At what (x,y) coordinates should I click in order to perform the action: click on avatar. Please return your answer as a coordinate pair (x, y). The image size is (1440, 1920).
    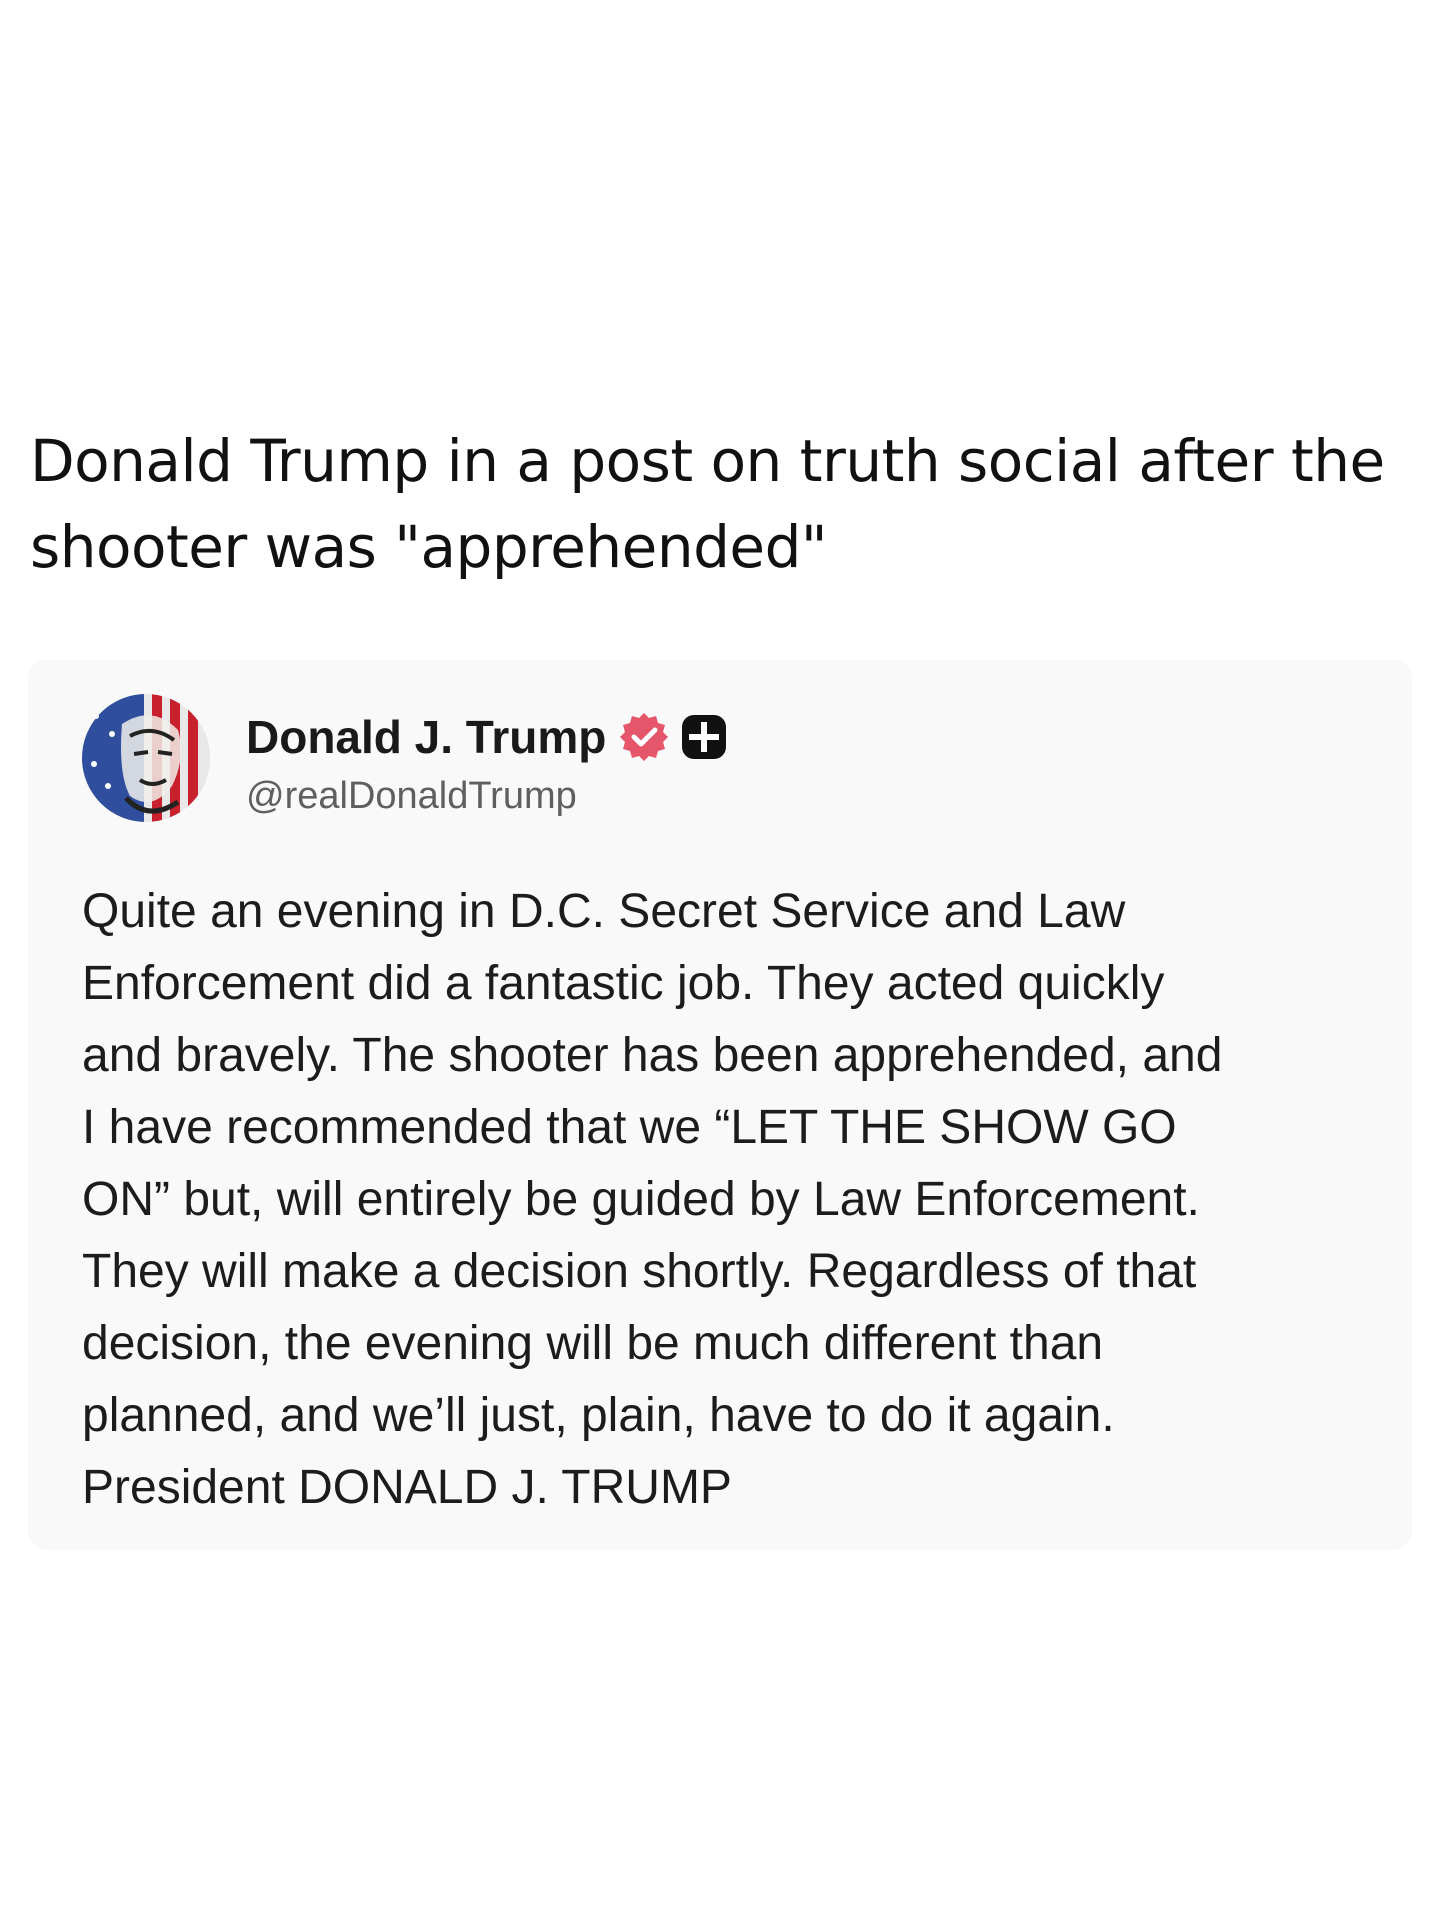
    Looking at the image, I should click on (146, 758).